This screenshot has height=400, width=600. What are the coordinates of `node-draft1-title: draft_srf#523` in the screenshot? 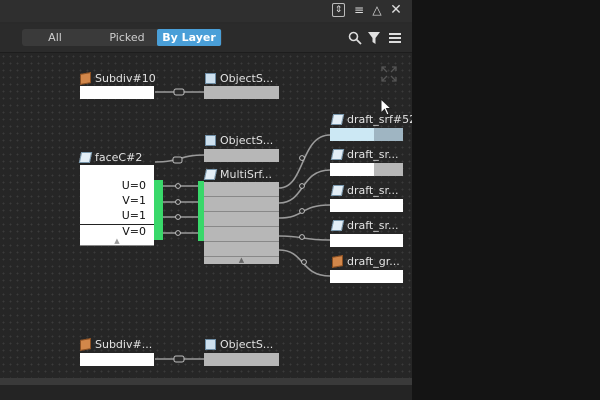 It's located at (371, 120).